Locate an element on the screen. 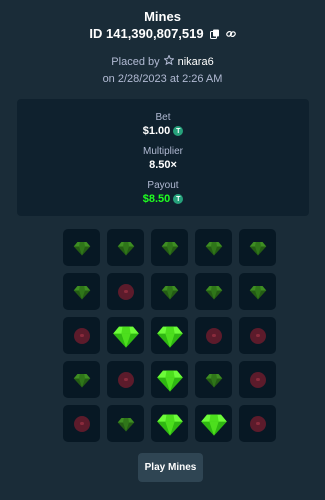  payout-label: Payout is located at coordinates (163, 185).